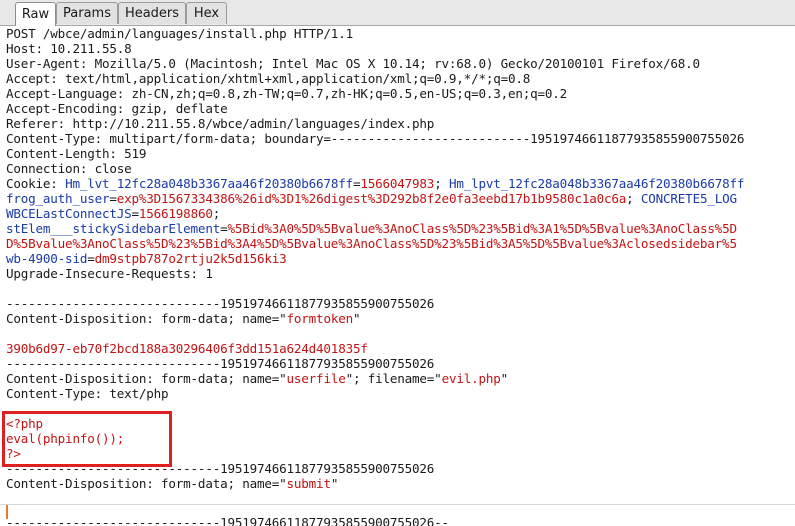  What do you see at coordinates (397, 504) in the screenshot?
I see `editor-bottom-divider` at bounding box center [397, 504].